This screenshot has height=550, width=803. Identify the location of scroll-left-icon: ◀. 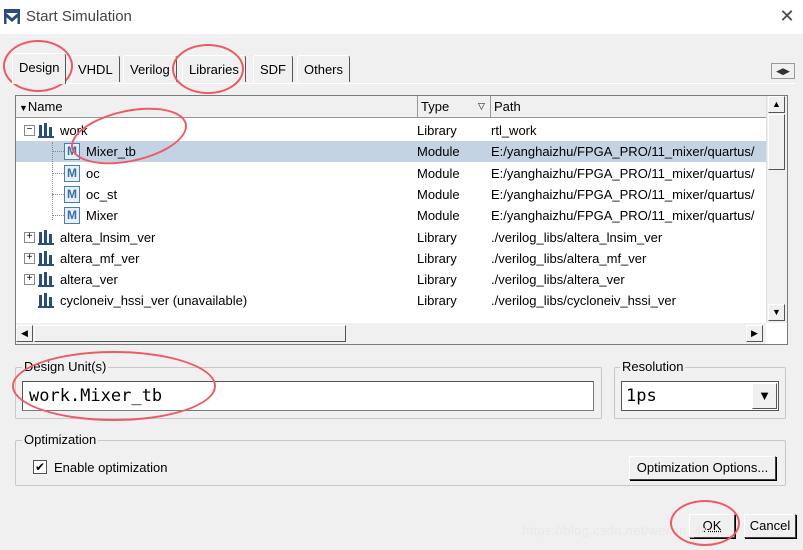
(24, 333).